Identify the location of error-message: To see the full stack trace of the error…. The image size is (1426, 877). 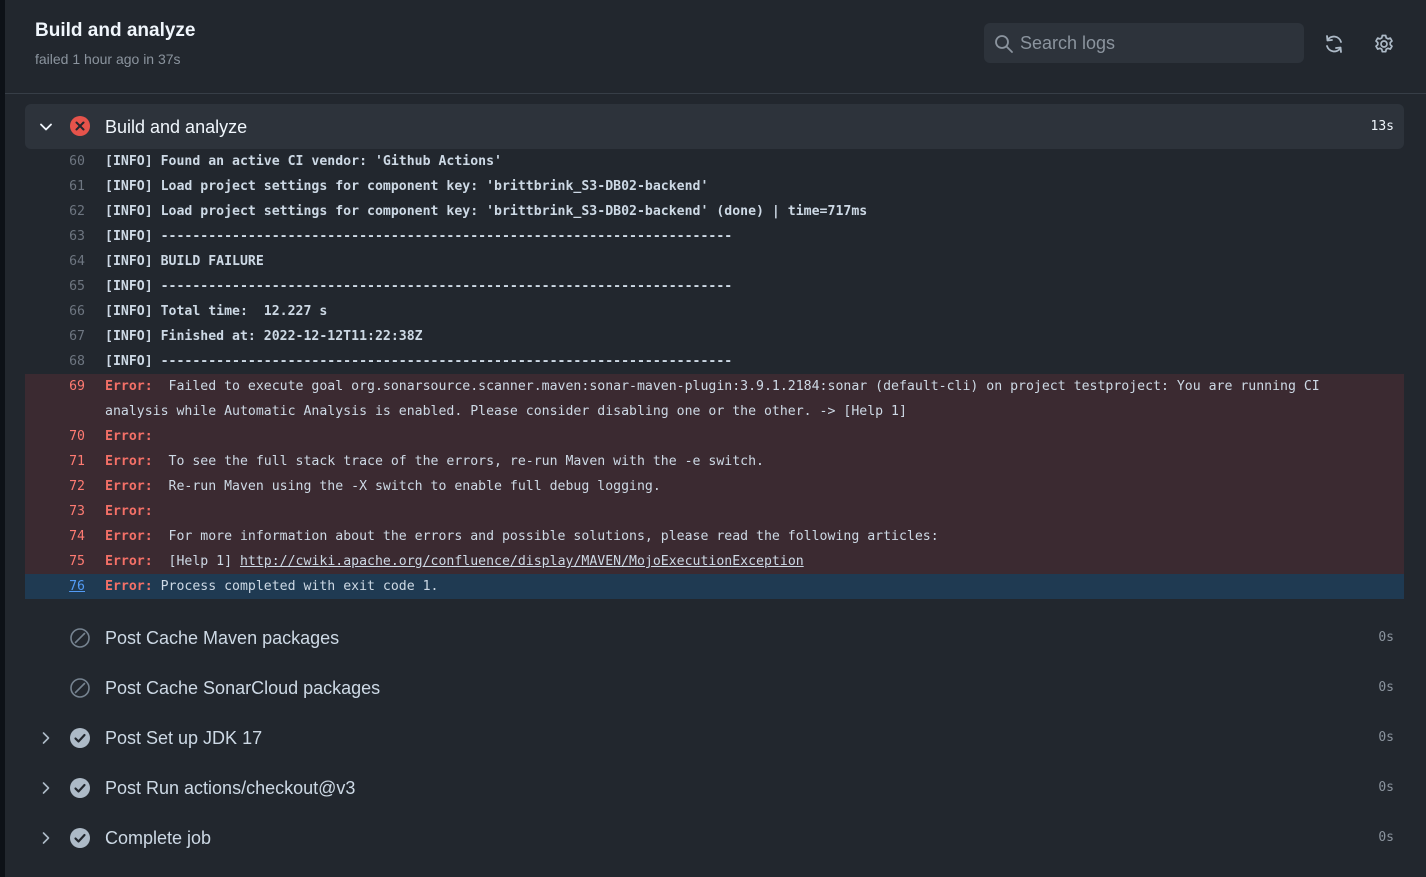
(462, 461).